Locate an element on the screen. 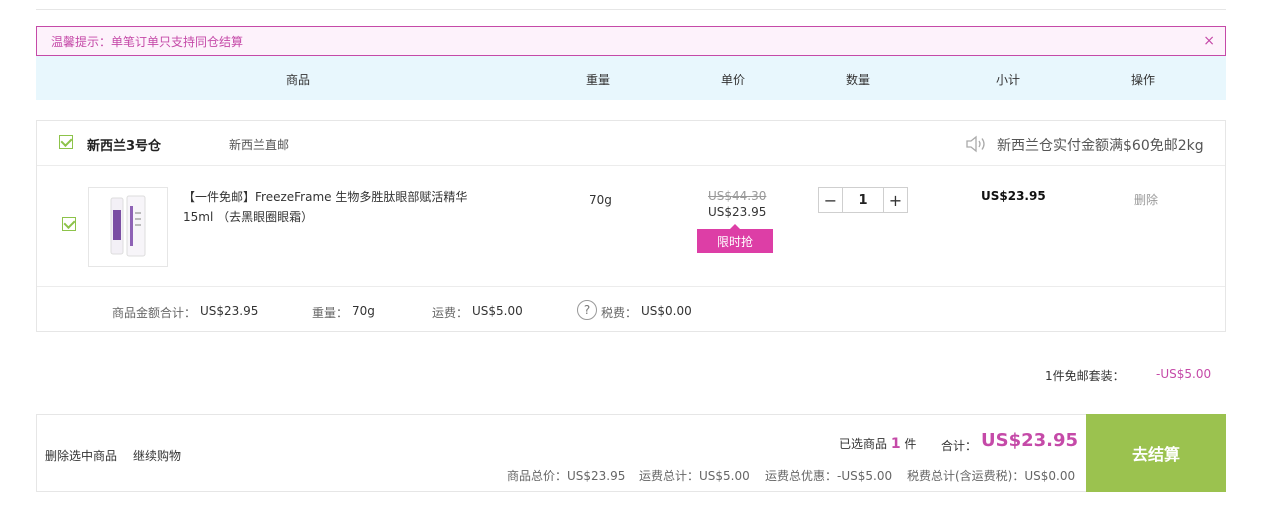  close-icon: × is located at coordinates (1209, 41).